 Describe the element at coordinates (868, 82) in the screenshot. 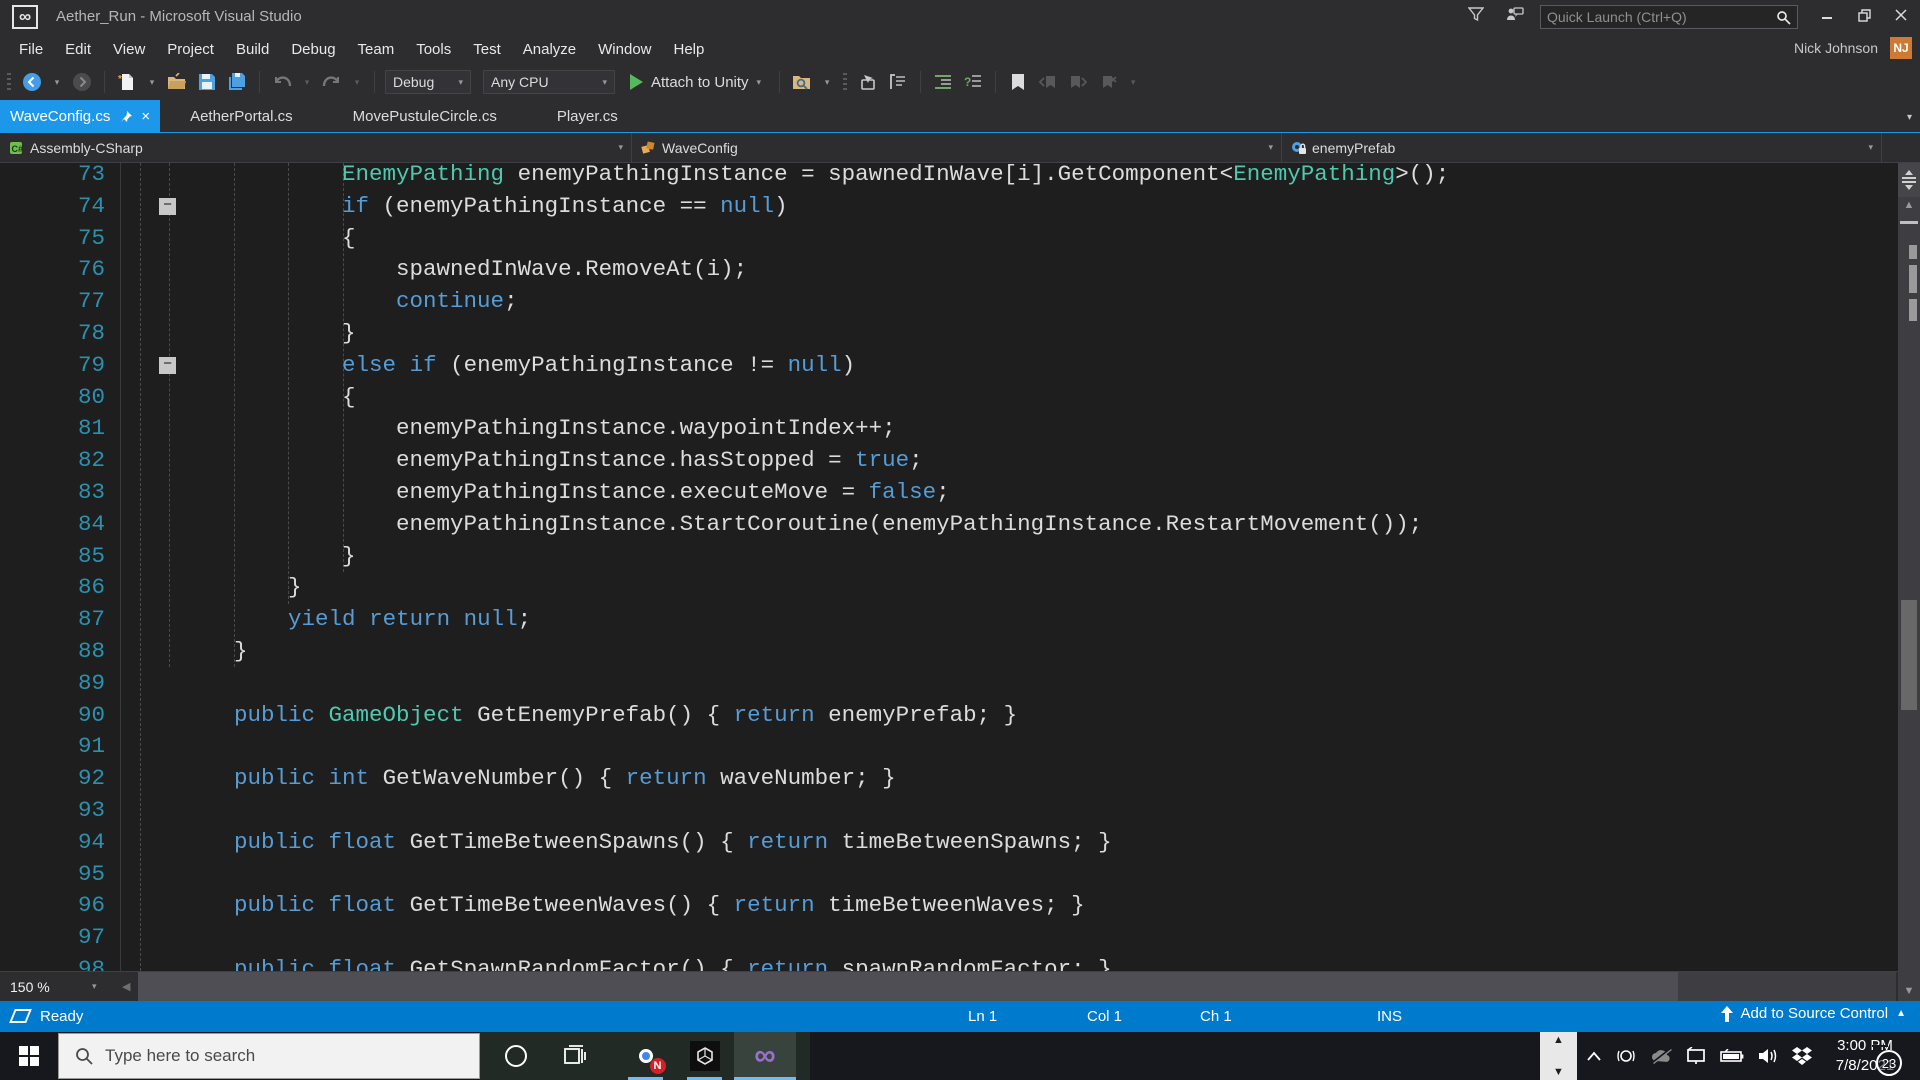

I see `navigate-to-icon` at that location.